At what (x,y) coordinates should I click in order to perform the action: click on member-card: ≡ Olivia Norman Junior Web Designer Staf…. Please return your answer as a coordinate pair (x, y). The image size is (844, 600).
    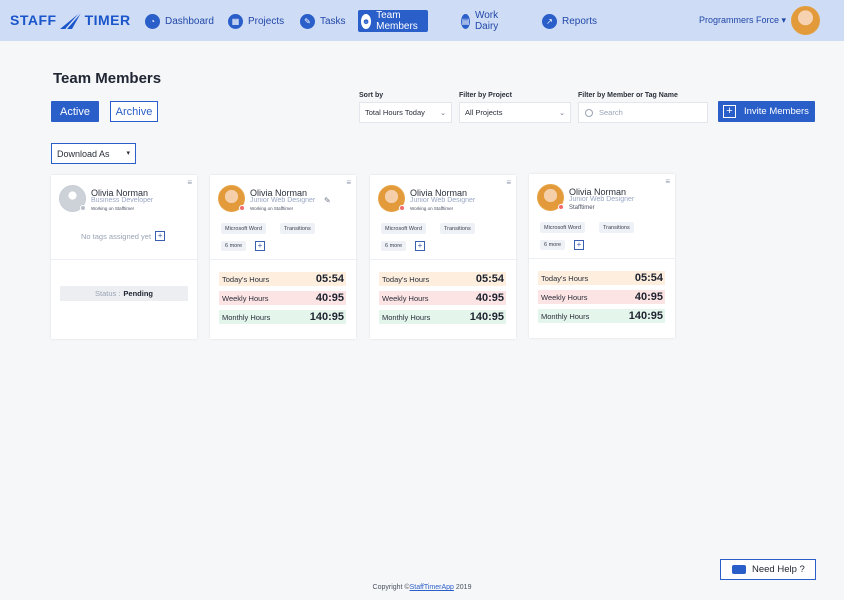
    Looking at the image, I should click on (602, 256).